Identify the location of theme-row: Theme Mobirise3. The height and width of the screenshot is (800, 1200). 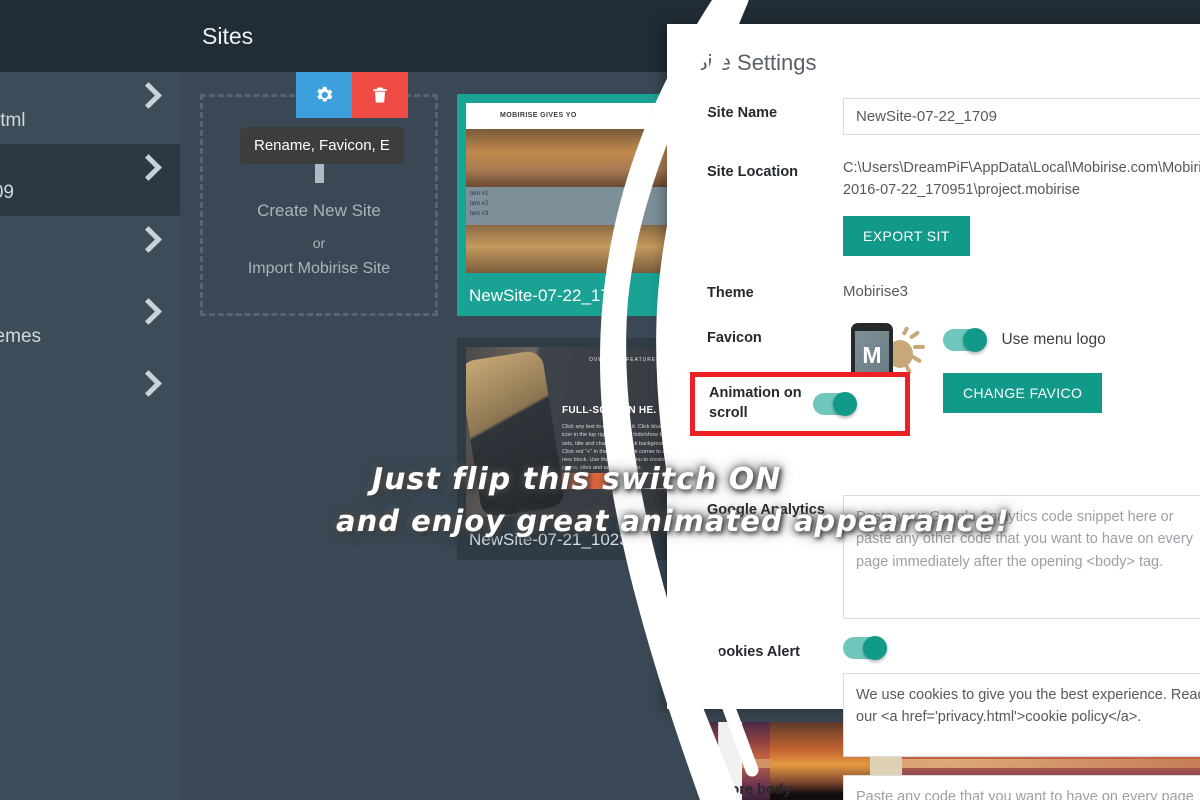
(933, 289).